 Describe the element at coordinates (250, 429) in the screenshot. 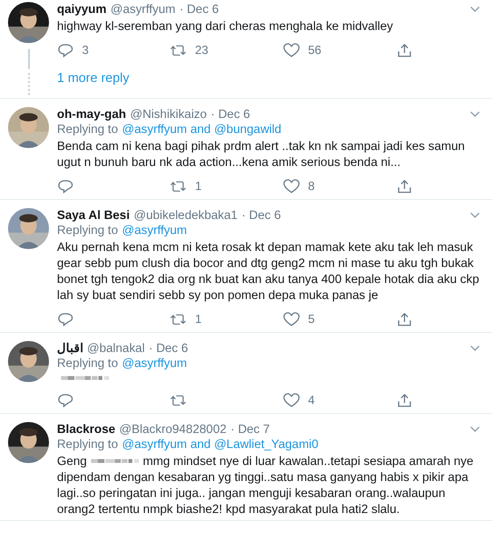

I see `tweet-date: · Dec 7` at that location.